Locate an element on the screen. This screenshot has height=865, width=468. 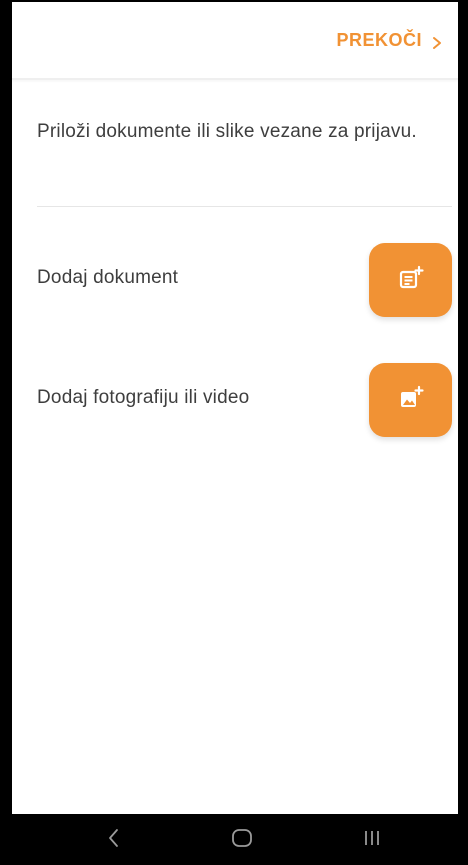
home-icon is located at coordinates (242, 840).